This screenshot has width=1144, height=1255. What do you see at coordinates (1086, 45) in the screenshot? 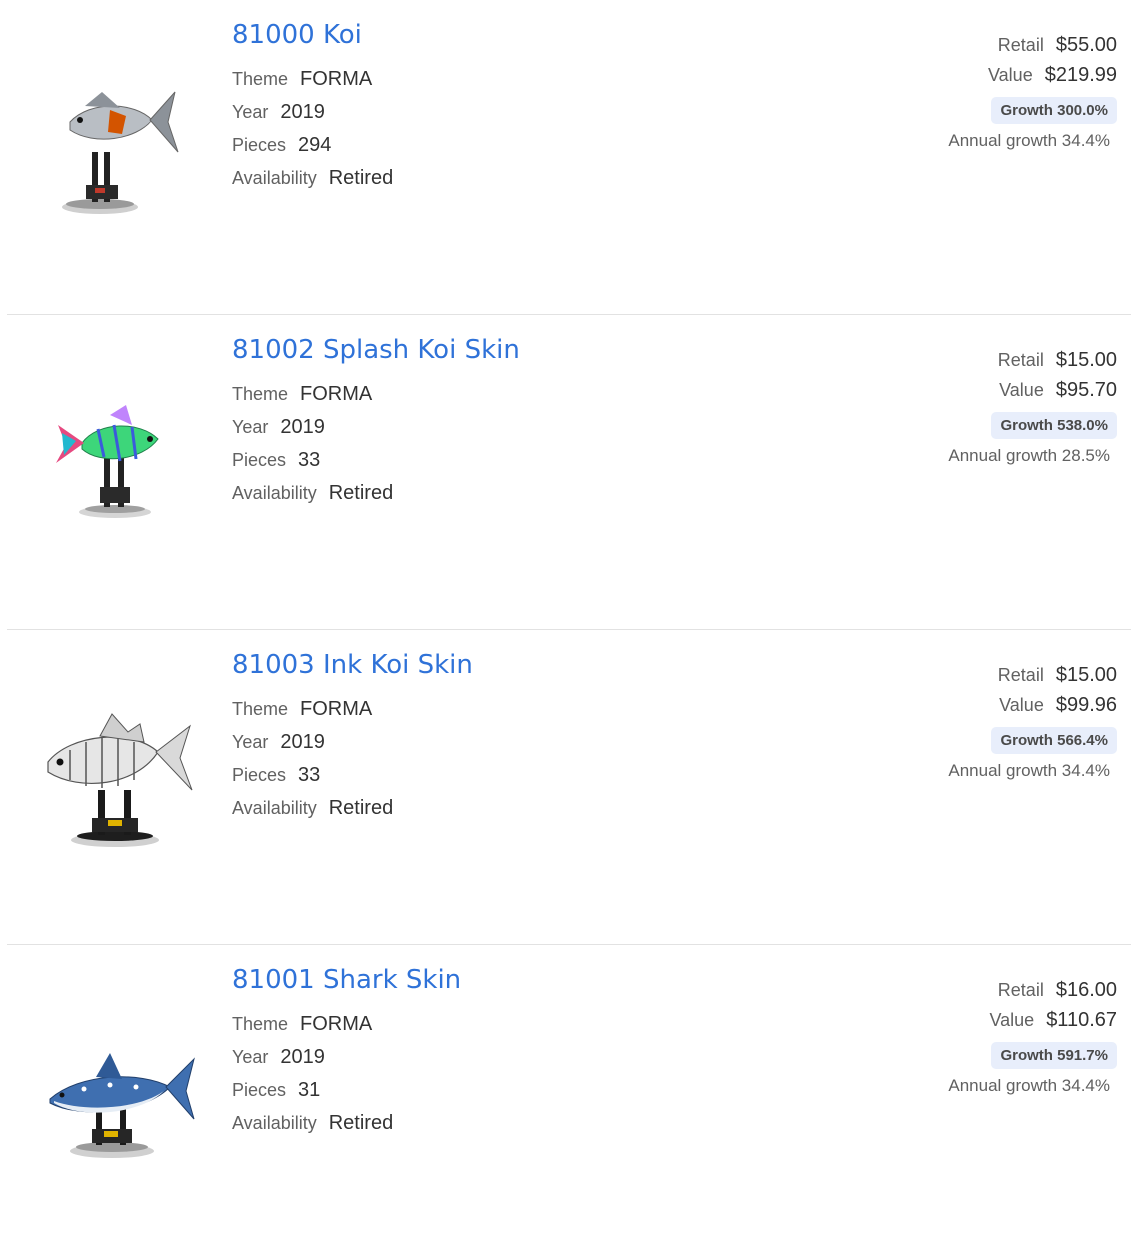
I see `retail-price: $55.00` at bounding box center [1086, 45].